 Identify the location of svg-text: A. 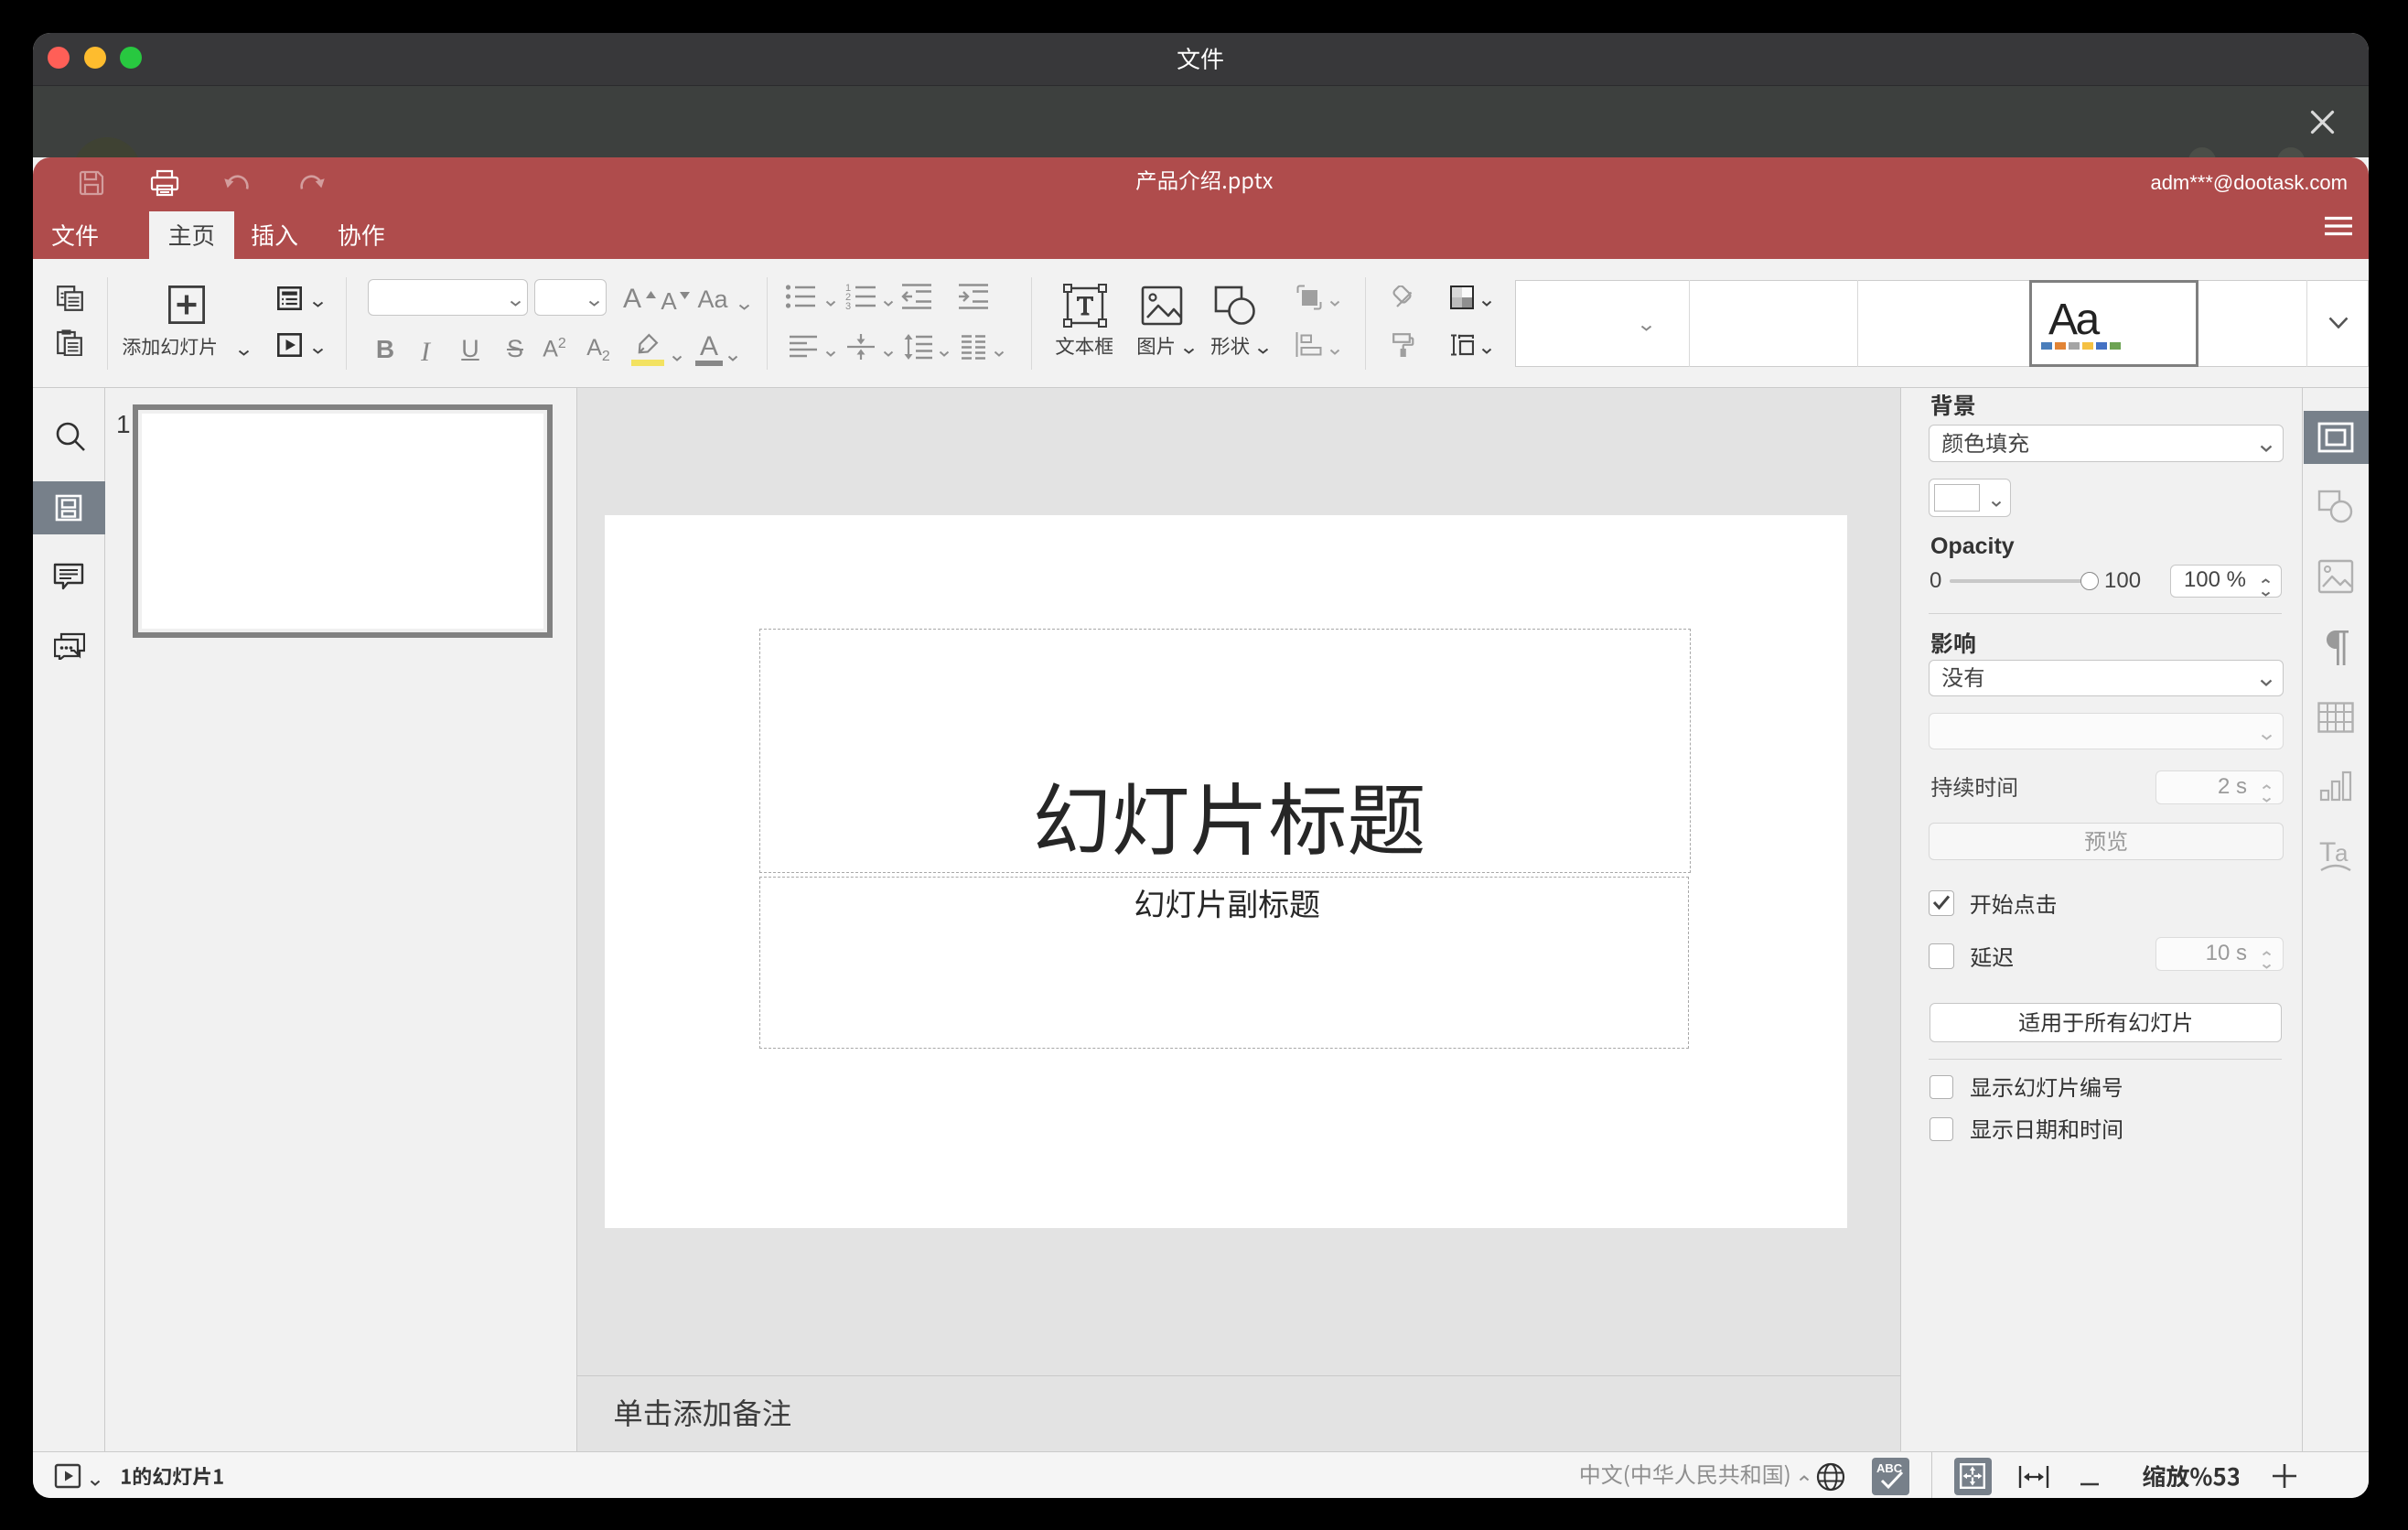
(709, 346).